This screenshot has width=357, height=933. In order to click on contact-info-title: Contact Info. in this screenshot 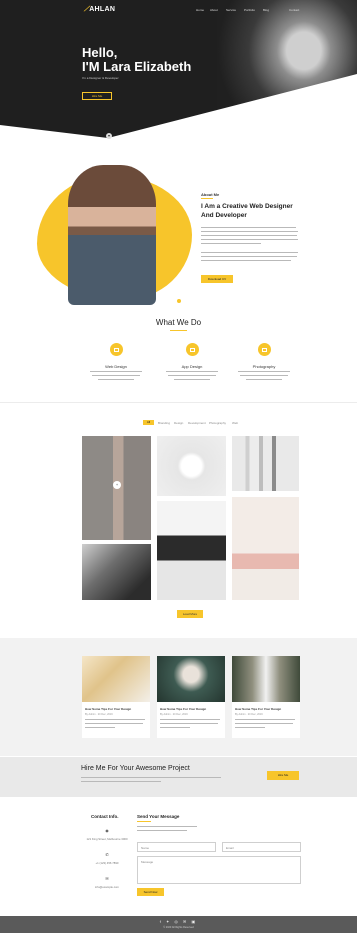, I will do `click(105, 816)`.